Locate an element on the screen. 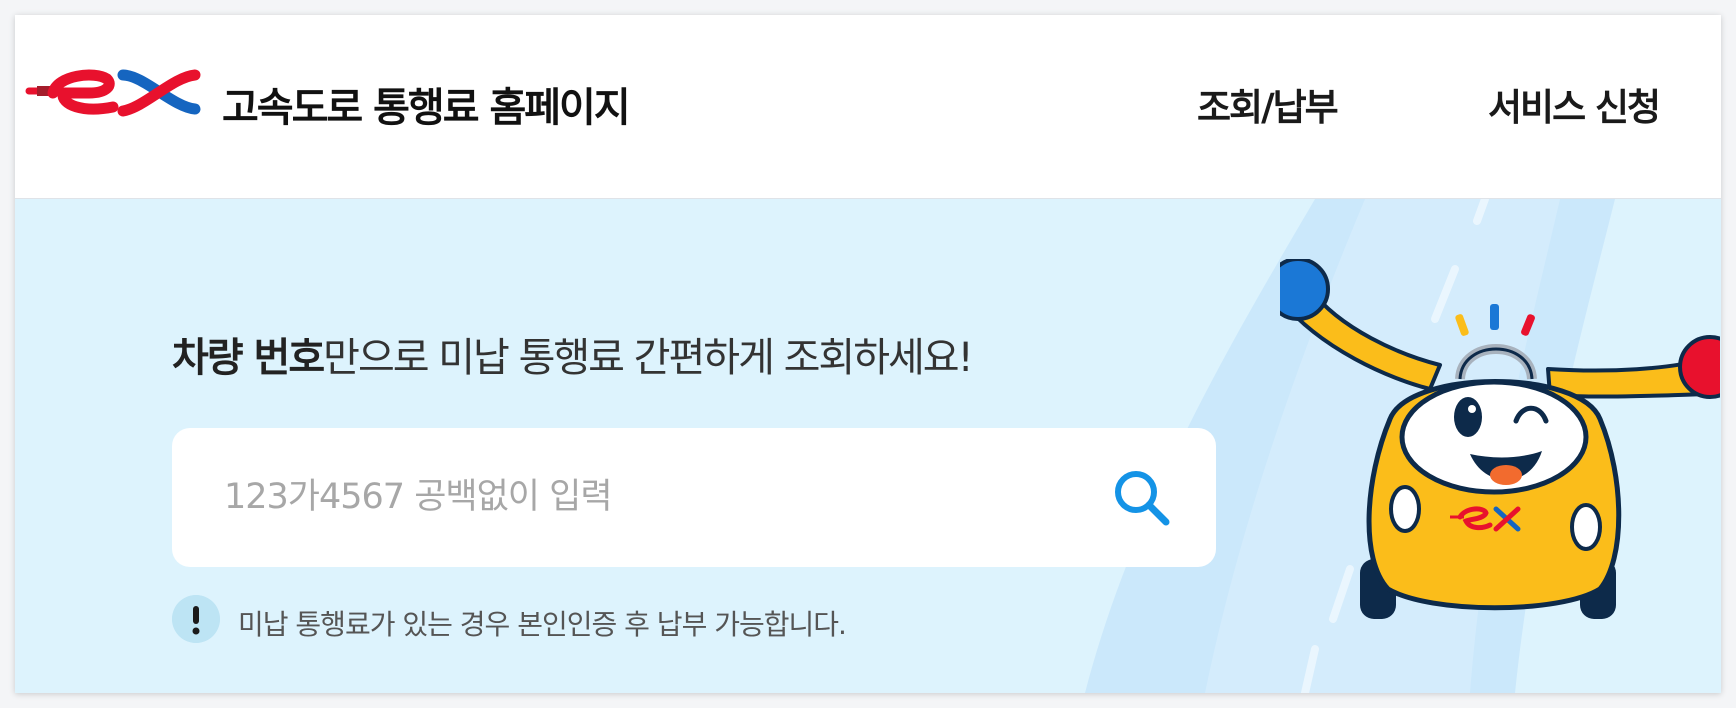 This screenshot has height=708, width=1736. nav-inquiry-payment: 조회/납부 is located at coordinates (1268, 104).